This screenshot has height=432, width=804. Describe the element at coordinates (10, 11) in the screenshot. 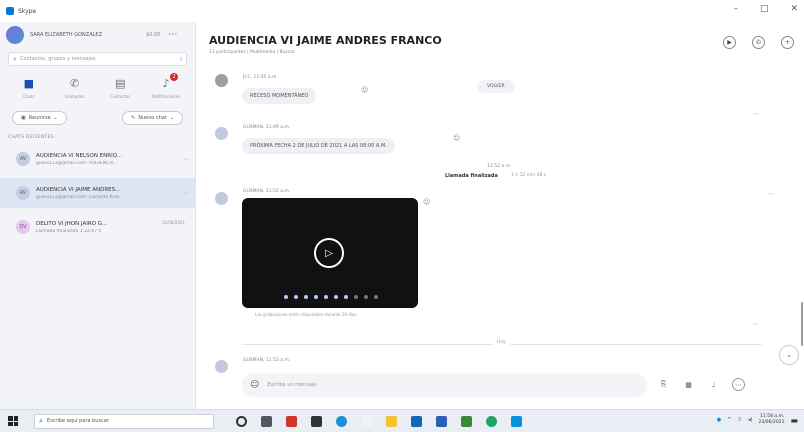

I see `skype-logo-icon` at that location.